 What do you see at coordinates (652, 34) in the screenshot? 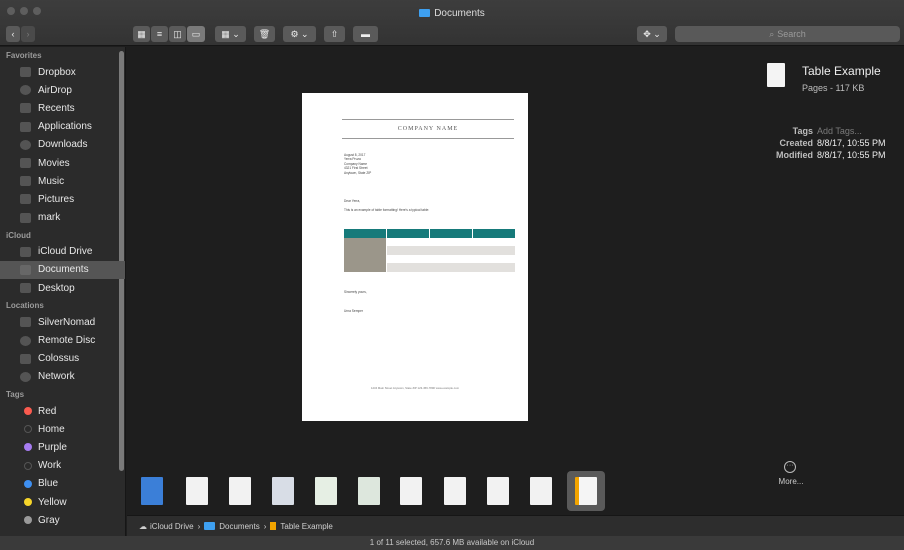
I see `dropbox-menu-button: ✥ ⌄` at bounding box center [652, 34].